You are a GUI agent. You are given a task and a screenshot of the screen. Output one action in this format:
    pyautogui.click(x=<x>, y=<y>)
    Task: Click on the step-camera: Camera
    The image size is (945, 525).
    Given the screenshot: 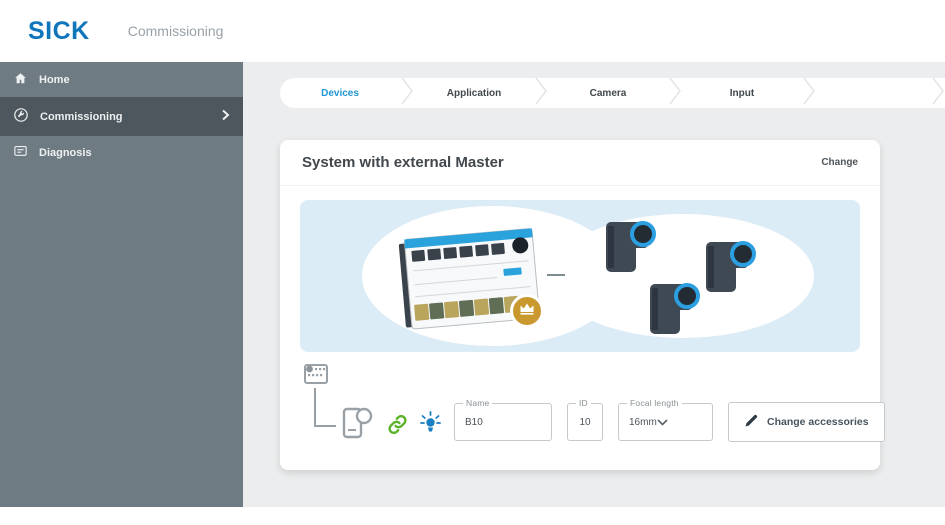 What is the action you would take?
    pyautogui.click(x=608, y=93)
    